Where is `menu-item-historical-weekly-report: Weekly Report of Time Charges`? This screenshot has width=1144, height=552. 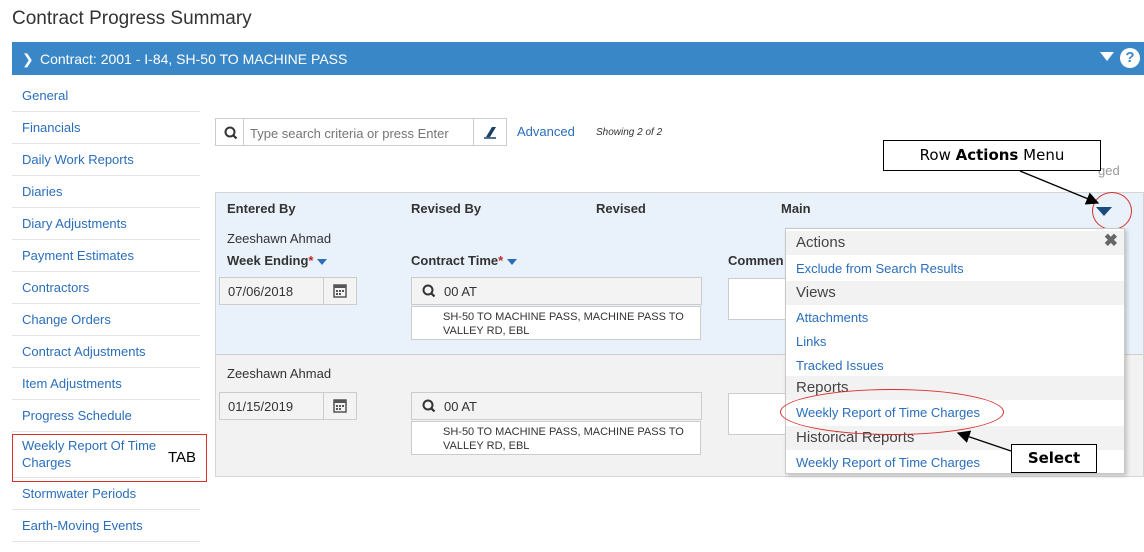 menu-item-historical-weekly-report: Weekly Report of Time Charges is located at coordinates (888, 462).